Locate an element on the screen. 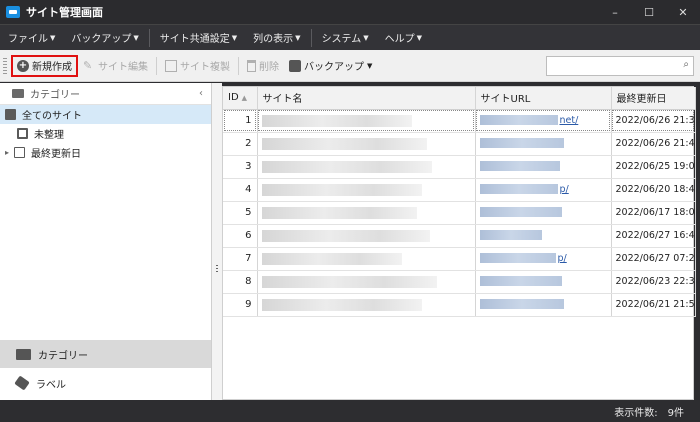  cell-id: 8 is located at coordinates (240, 282).